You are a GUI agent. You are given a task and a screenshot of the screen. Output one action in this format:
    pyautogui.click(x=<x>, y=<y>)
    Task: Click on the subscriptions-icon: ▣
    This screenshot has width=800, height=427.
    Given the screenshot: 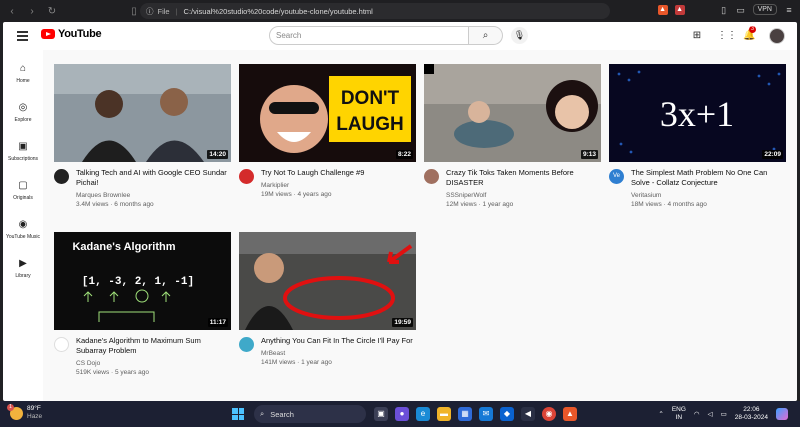 What is the action you would take?
    pyautogui.click(x=23, y=146)
    